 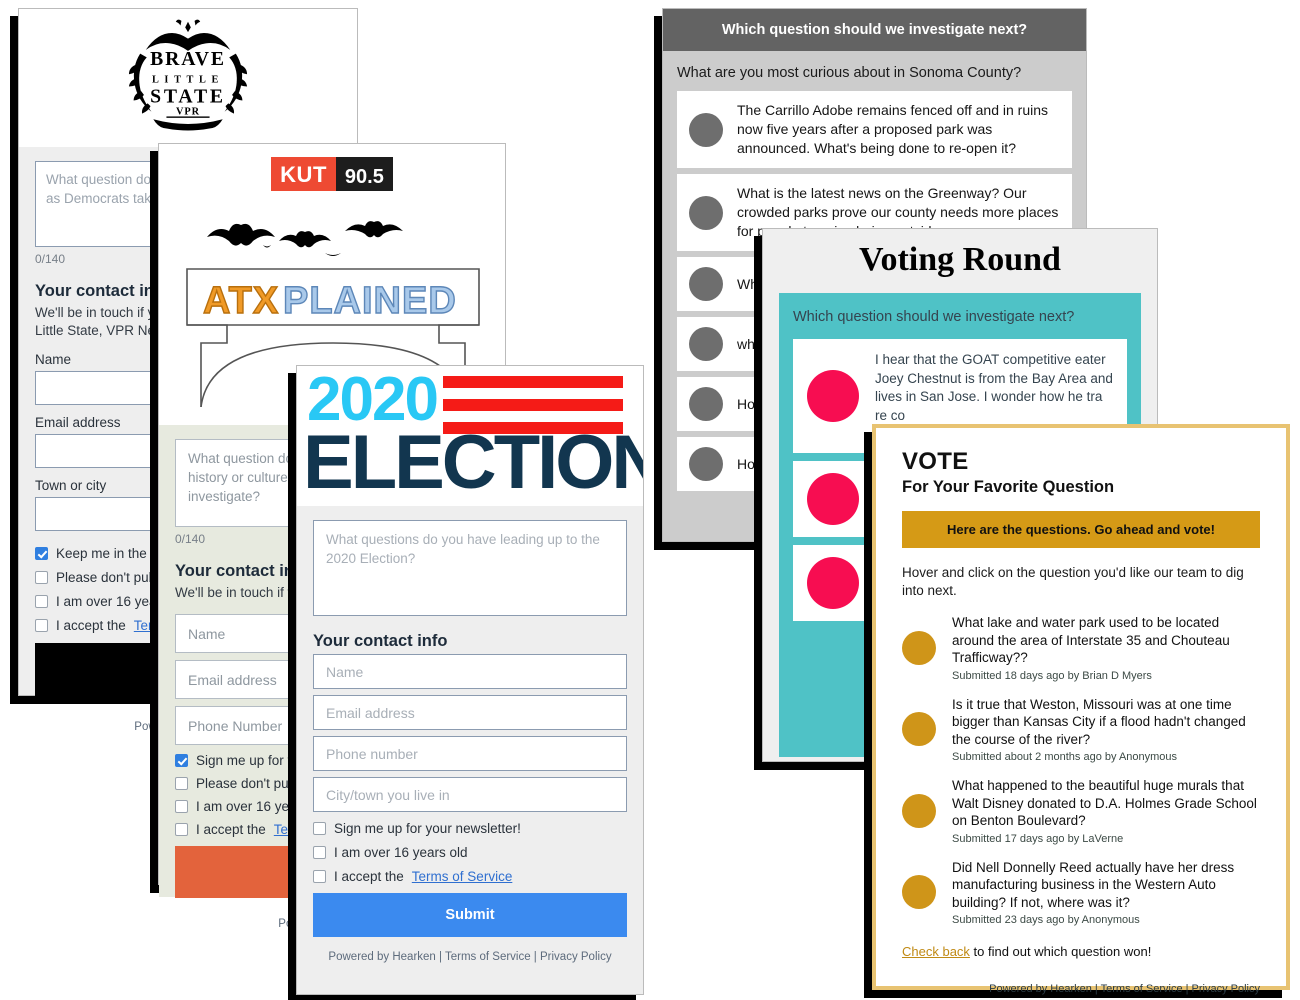 I want to click on bls-logo-line3: STATE, so click(x=188, y=96).